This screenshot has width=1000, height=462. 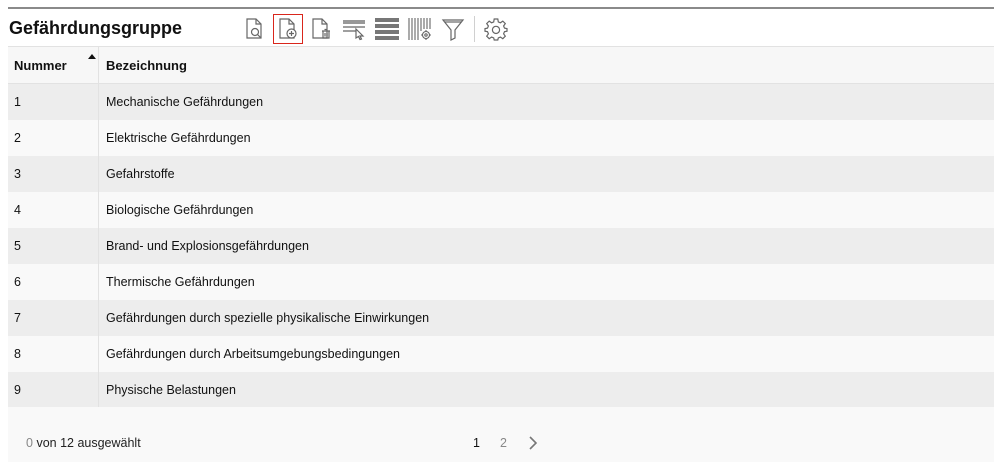 I want to click on cell-nummer: 3, so click(x=53, y=174).